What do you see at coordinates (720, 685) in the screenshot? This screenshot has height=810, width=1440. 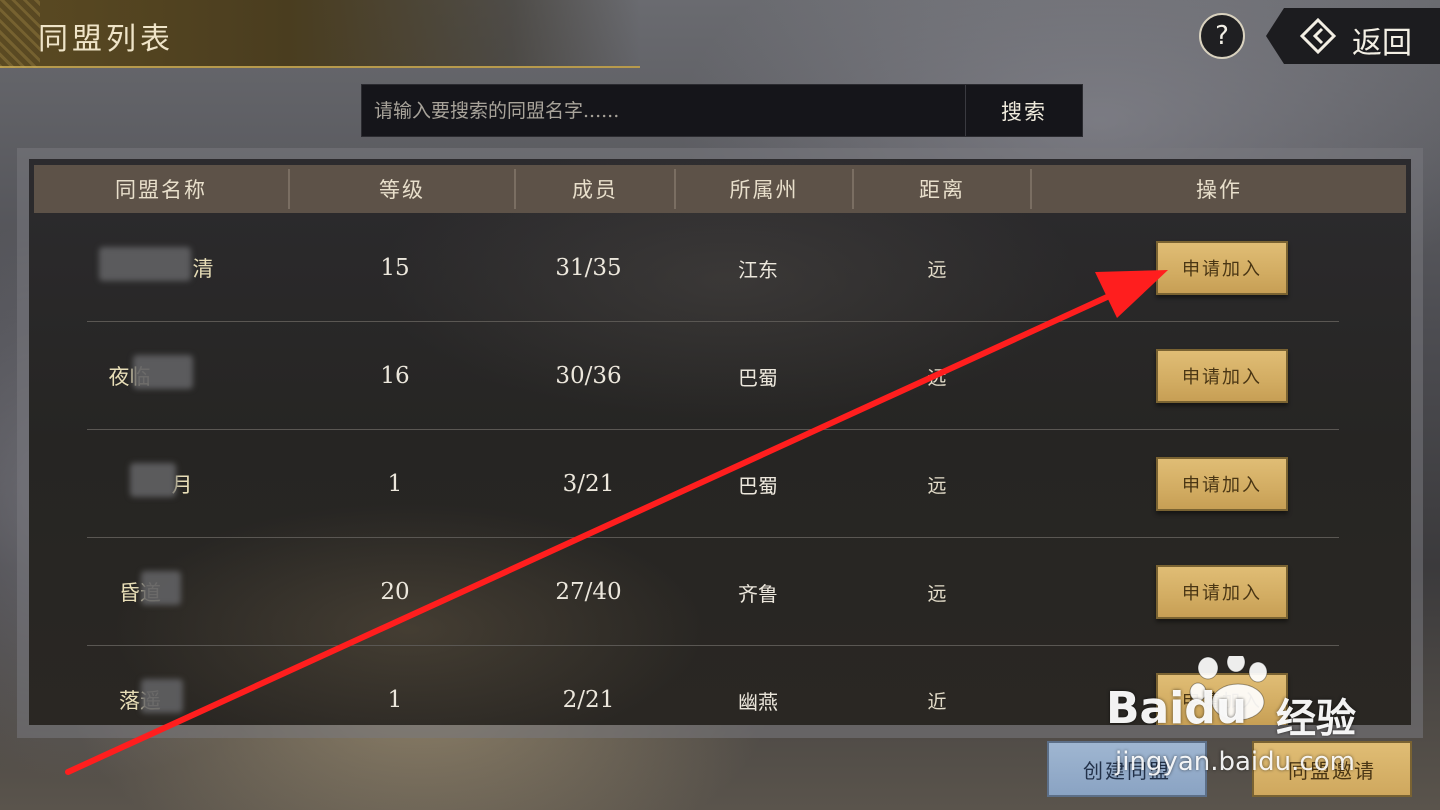 I see `table-row: 落遥 一一一一 1 2/21 幽燕 近 申请加入` at bounding box center [720, 685].